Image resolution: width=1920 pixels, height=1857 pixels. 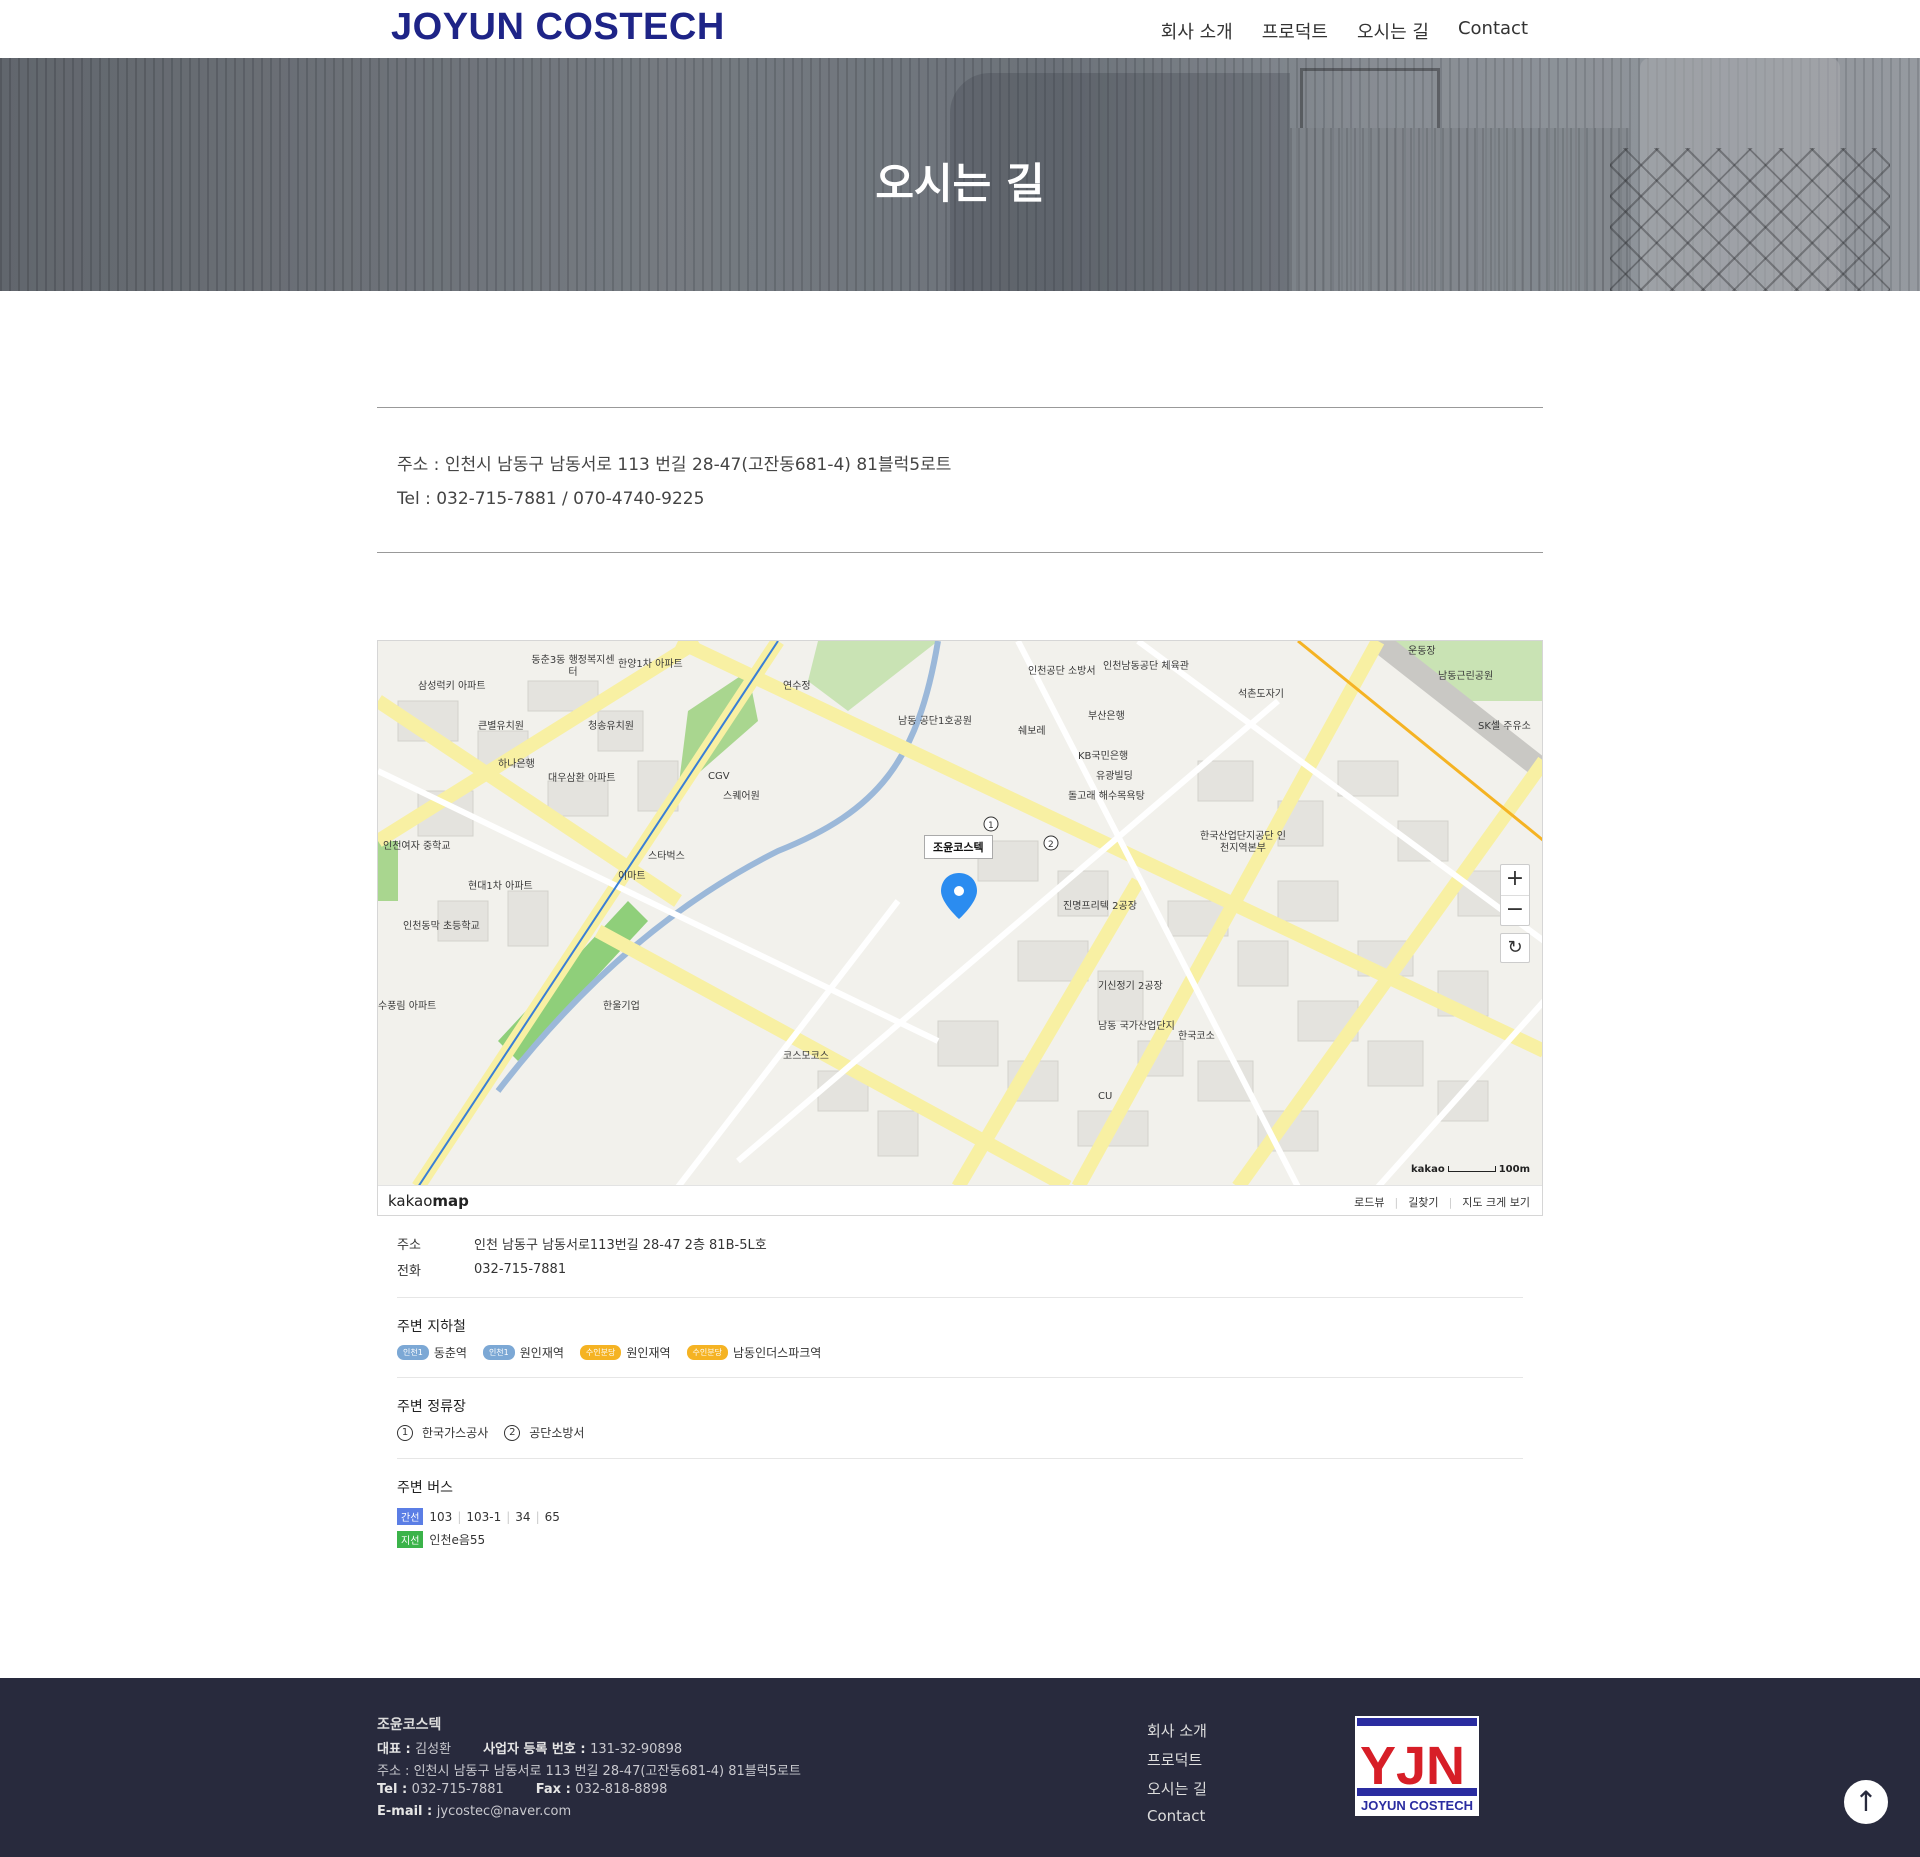 I want to click on map-place-label: 큰별유치원, so click(x=501, y=727).